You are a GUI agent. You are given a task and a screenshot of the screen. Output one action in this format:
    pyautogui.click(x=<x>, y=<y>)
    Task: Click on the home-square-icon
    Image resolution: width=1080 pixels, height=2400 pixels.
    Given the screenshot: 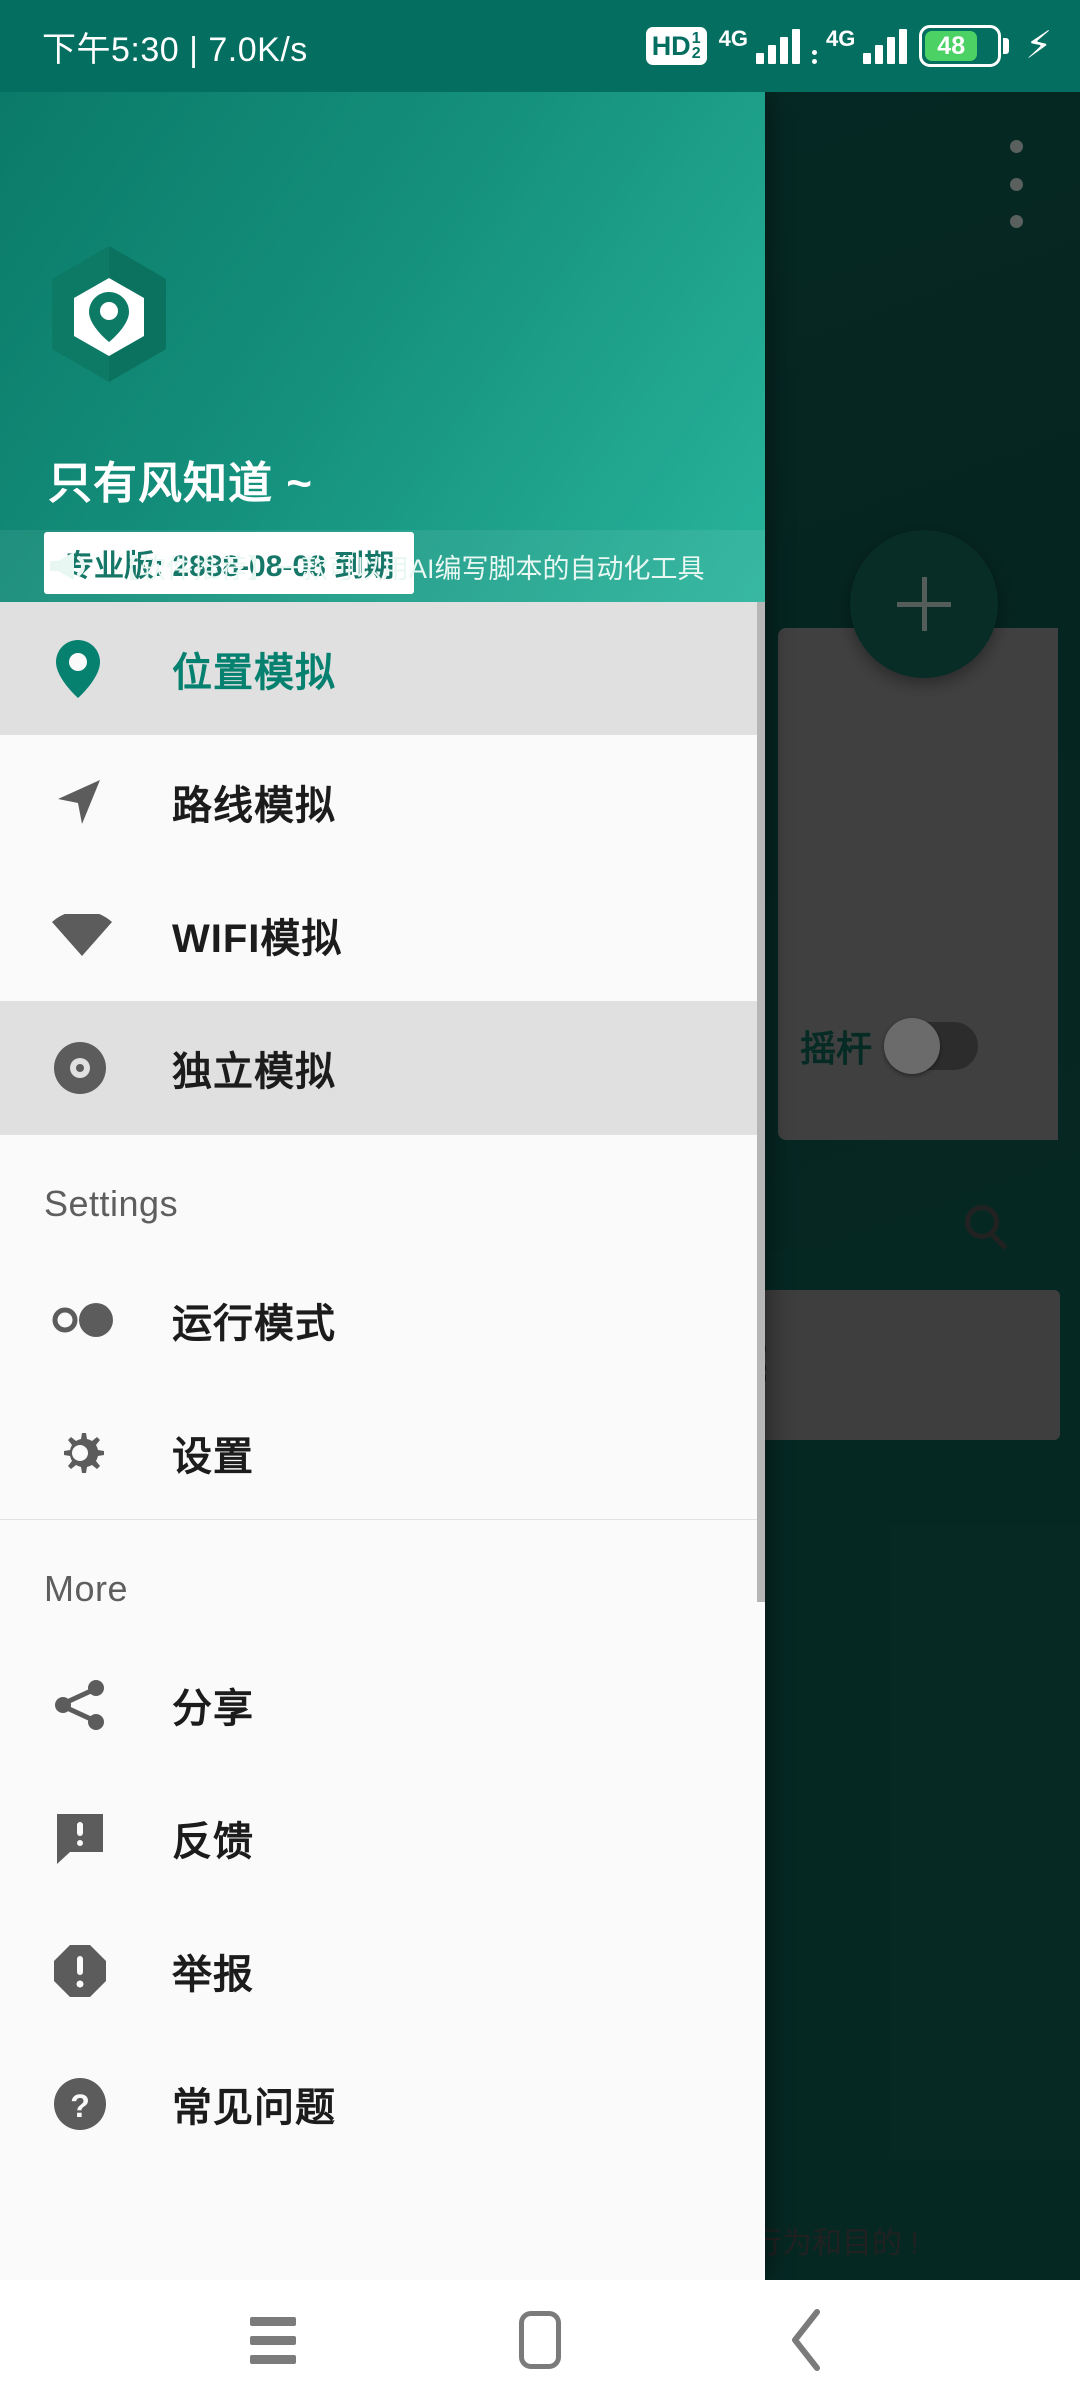 What is the action you would take?
    pyautogui.click(x=540, y=2340)
    